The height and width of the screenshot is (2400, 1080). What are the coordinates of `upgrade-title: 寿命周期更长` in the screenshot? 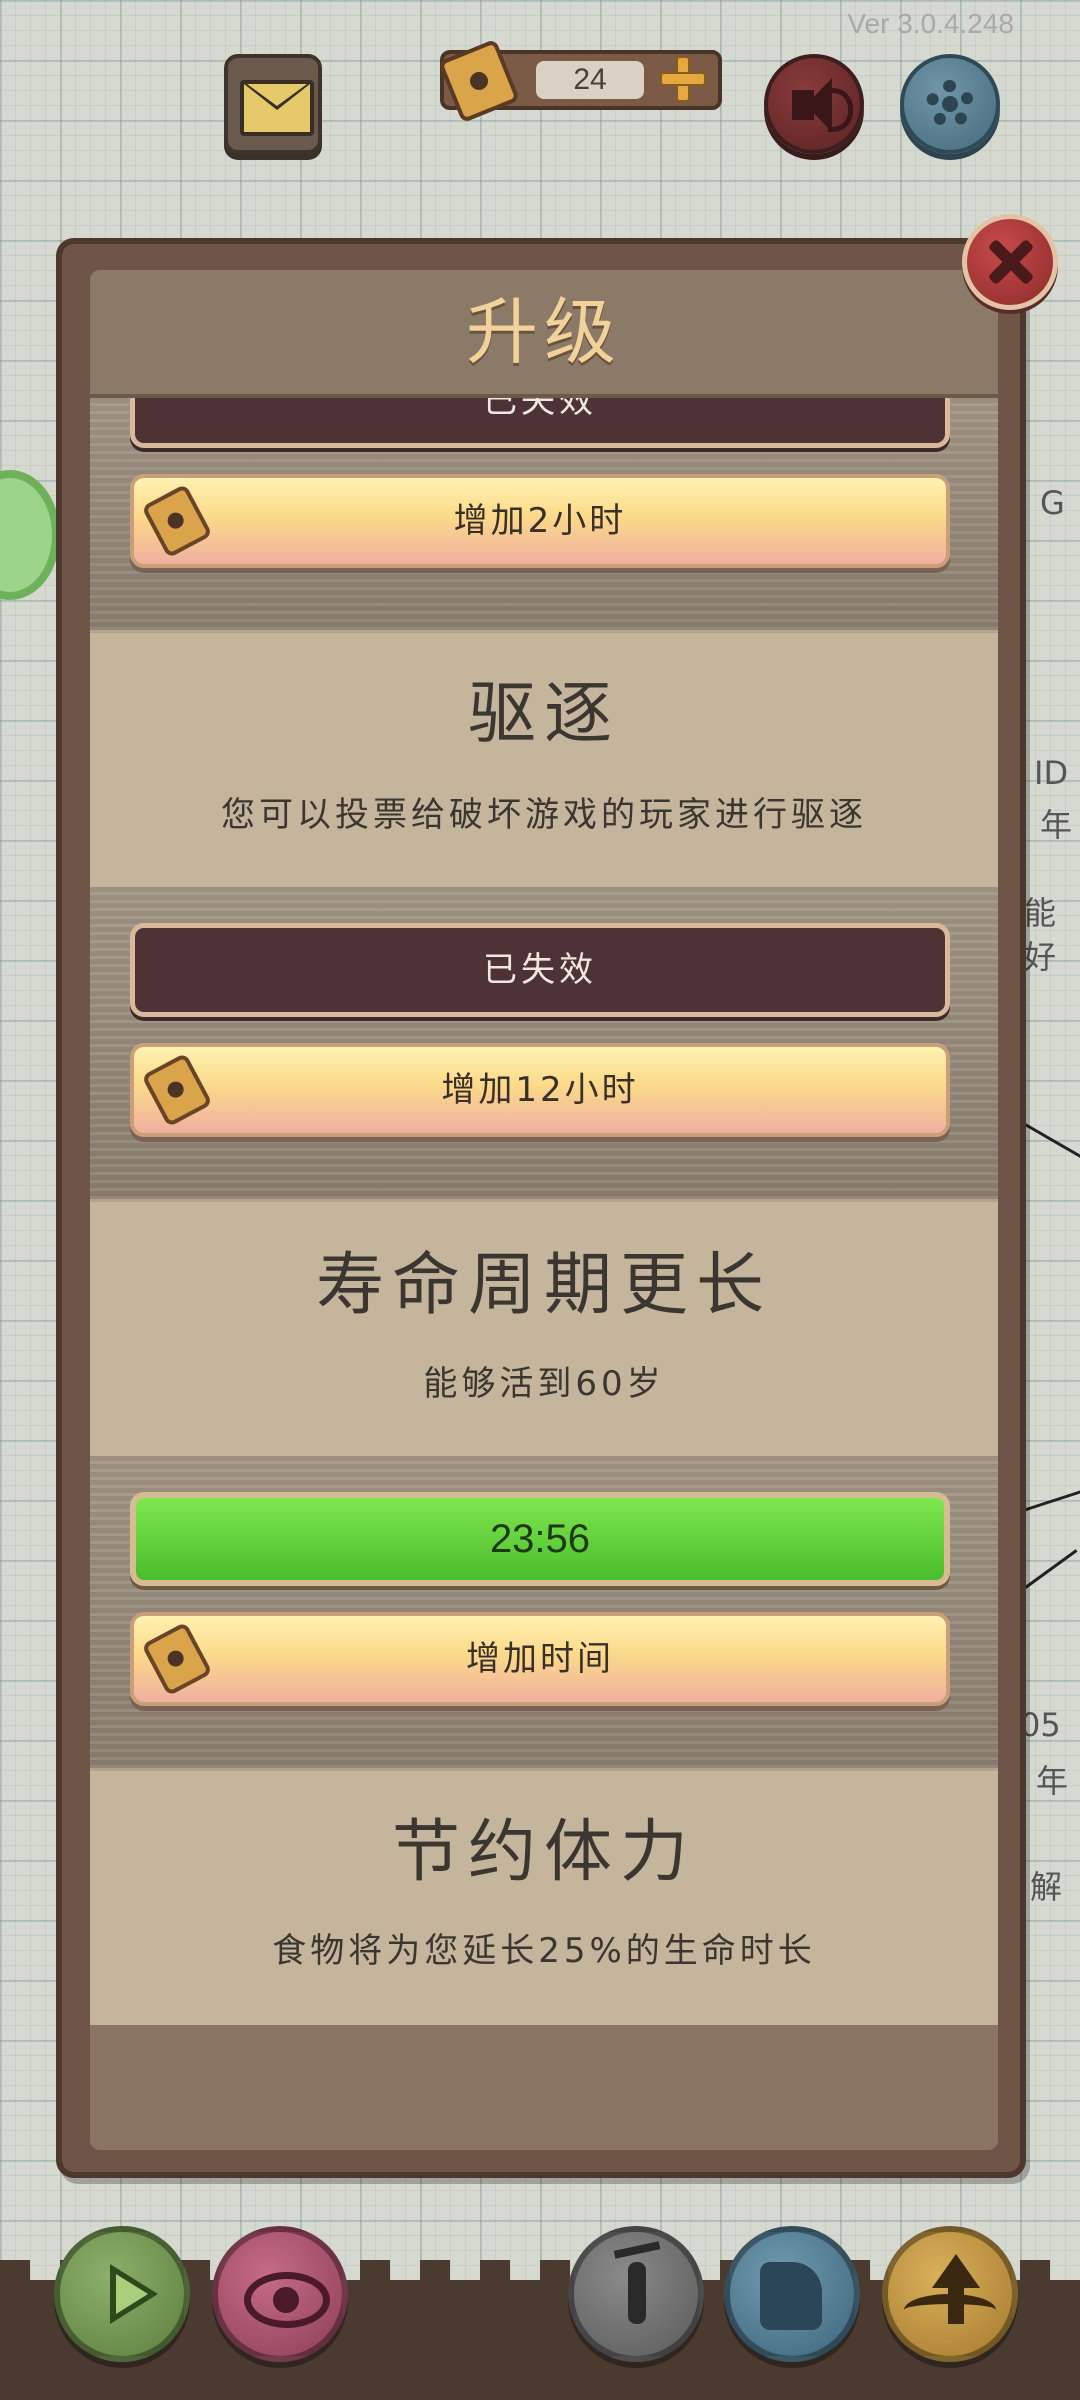 It's located at (543, 1285).